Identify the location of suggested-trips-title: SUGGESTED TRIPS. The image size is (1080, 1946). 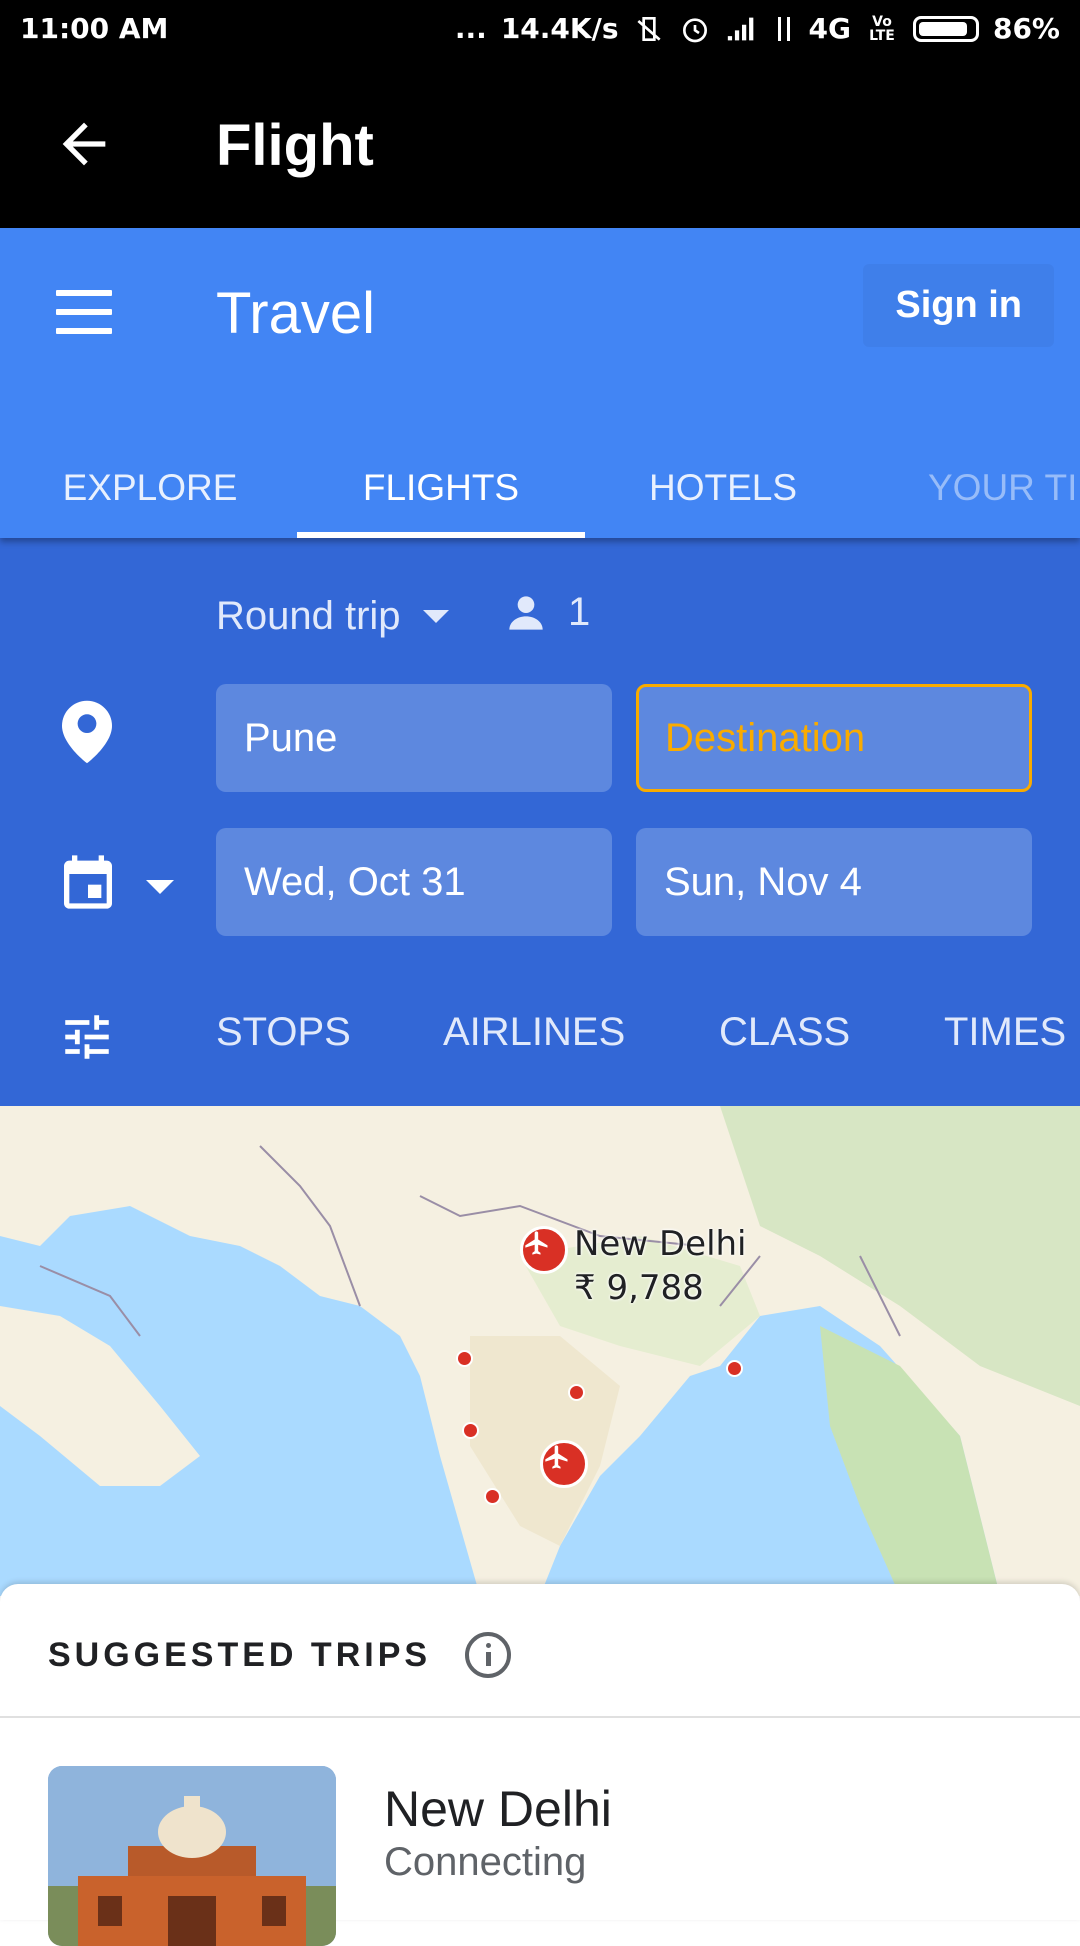
(240, 1654).